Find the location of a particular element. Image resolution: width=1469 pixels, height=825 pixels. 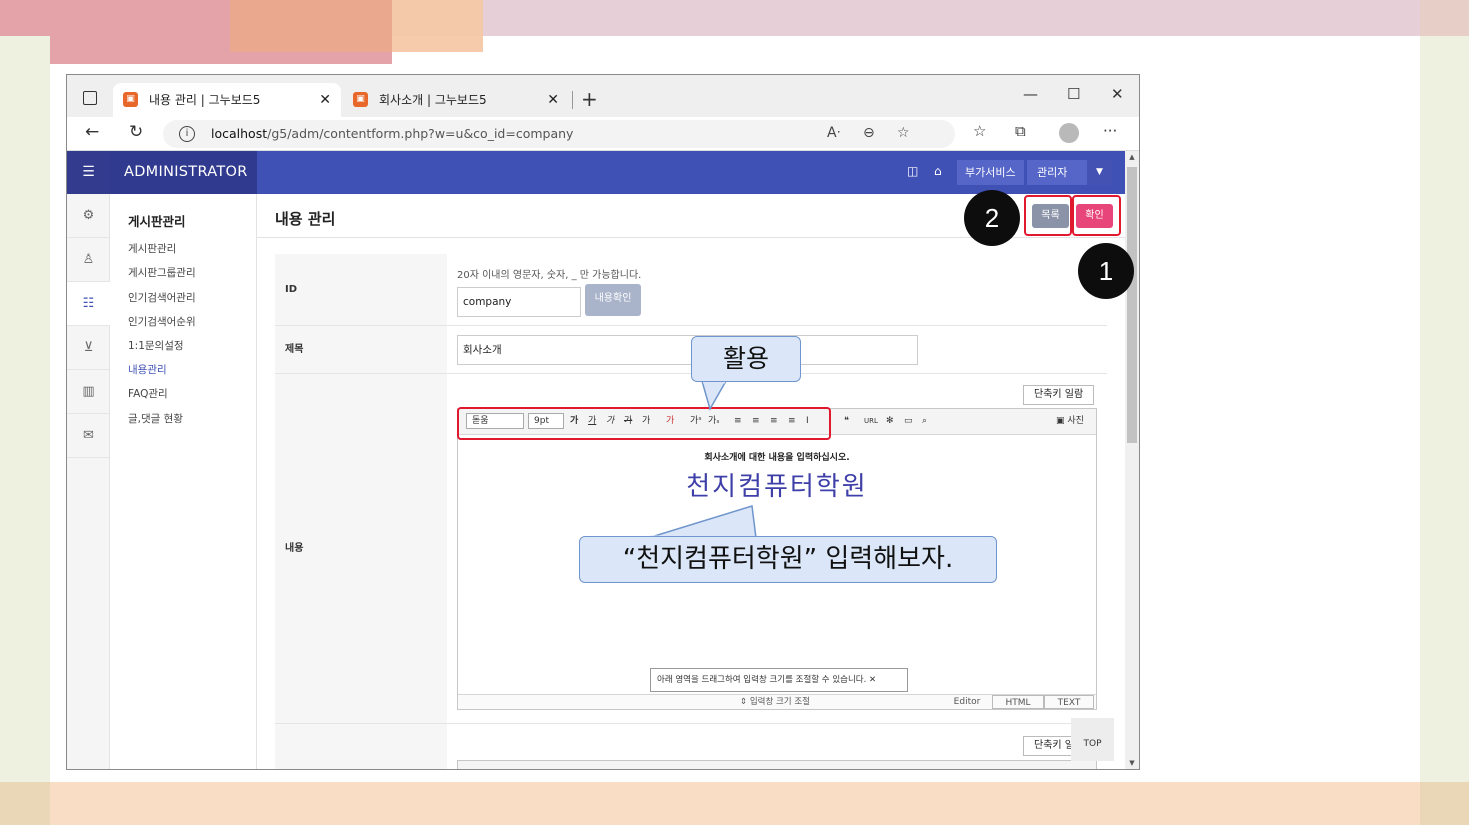

shortcut-list-button: 단축키 일람 is located at coordinates (1059, 395).